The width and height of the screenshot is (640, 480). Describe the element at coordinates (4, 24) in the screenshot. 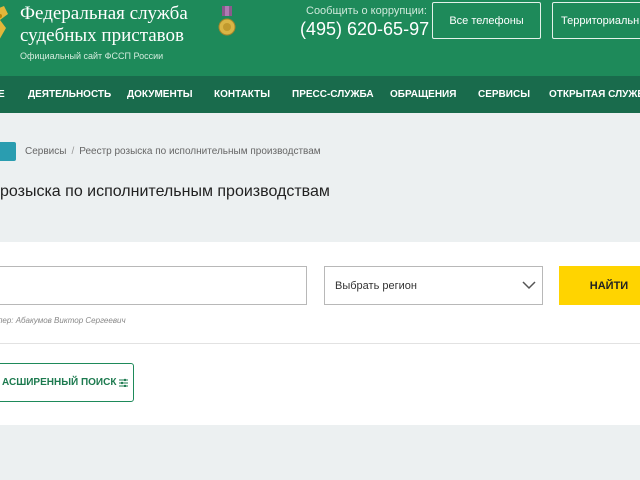

I see `eagle-emblem-icon` at that location.